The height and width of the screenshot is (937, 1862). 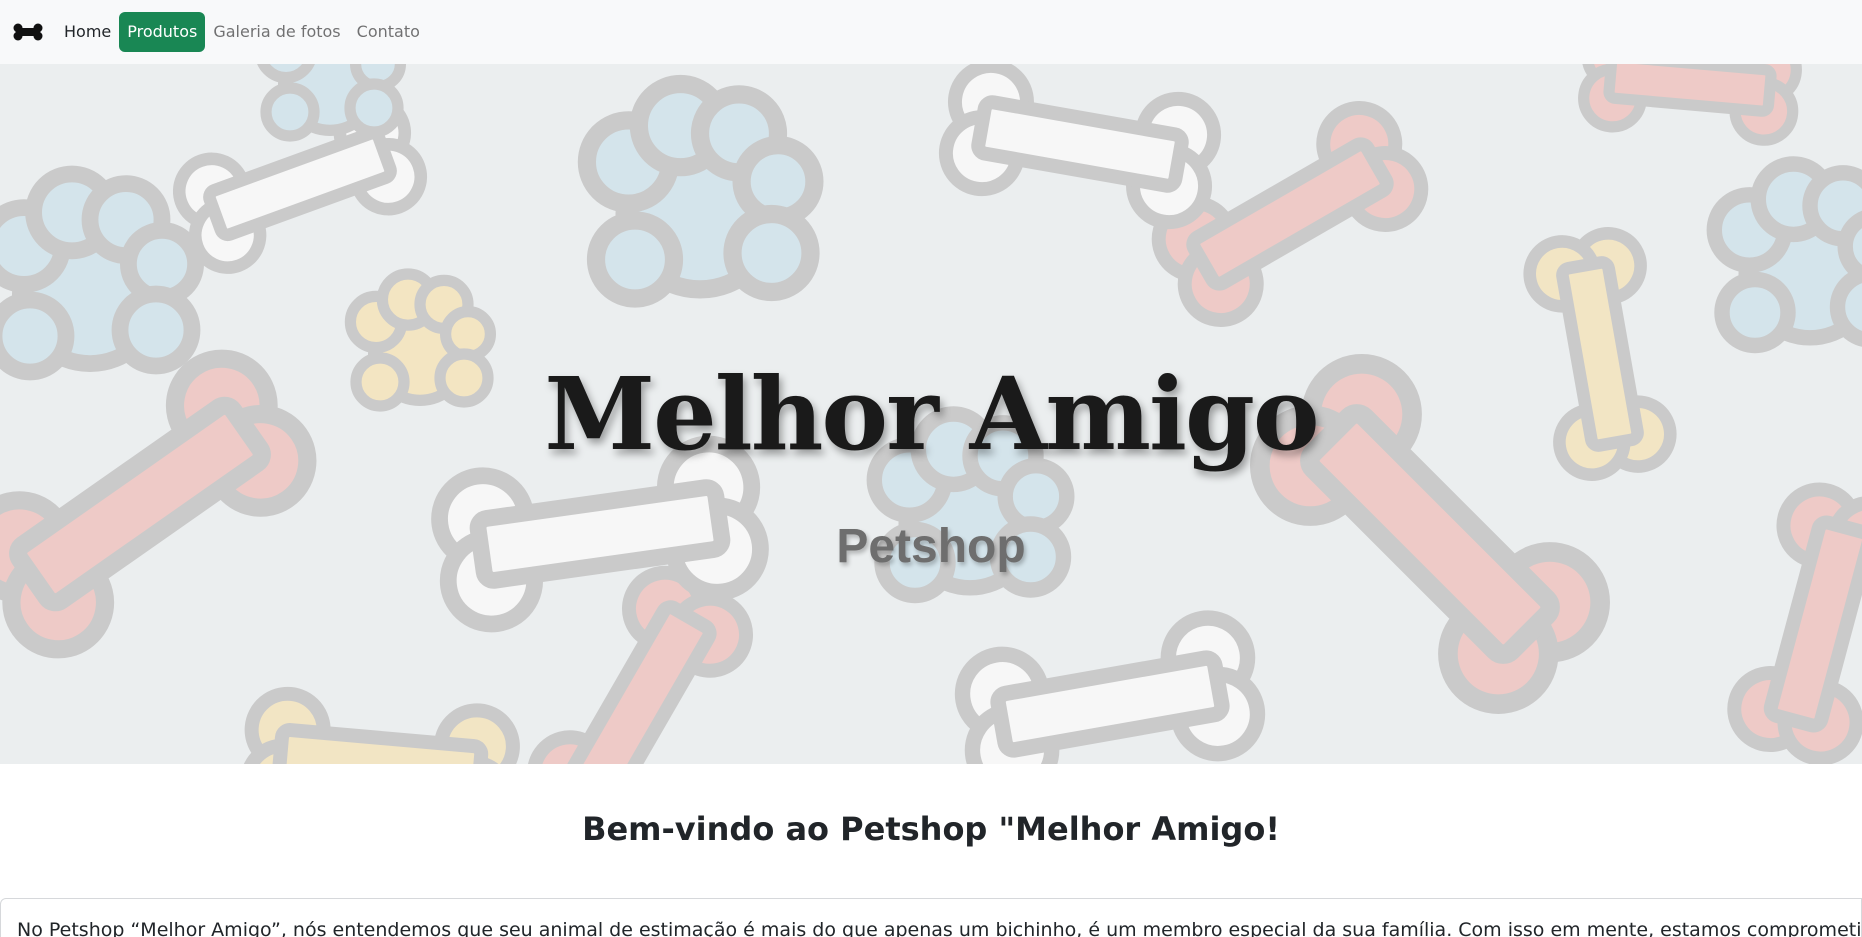 I want to click on bone-icon, so click(x=28, y=32).